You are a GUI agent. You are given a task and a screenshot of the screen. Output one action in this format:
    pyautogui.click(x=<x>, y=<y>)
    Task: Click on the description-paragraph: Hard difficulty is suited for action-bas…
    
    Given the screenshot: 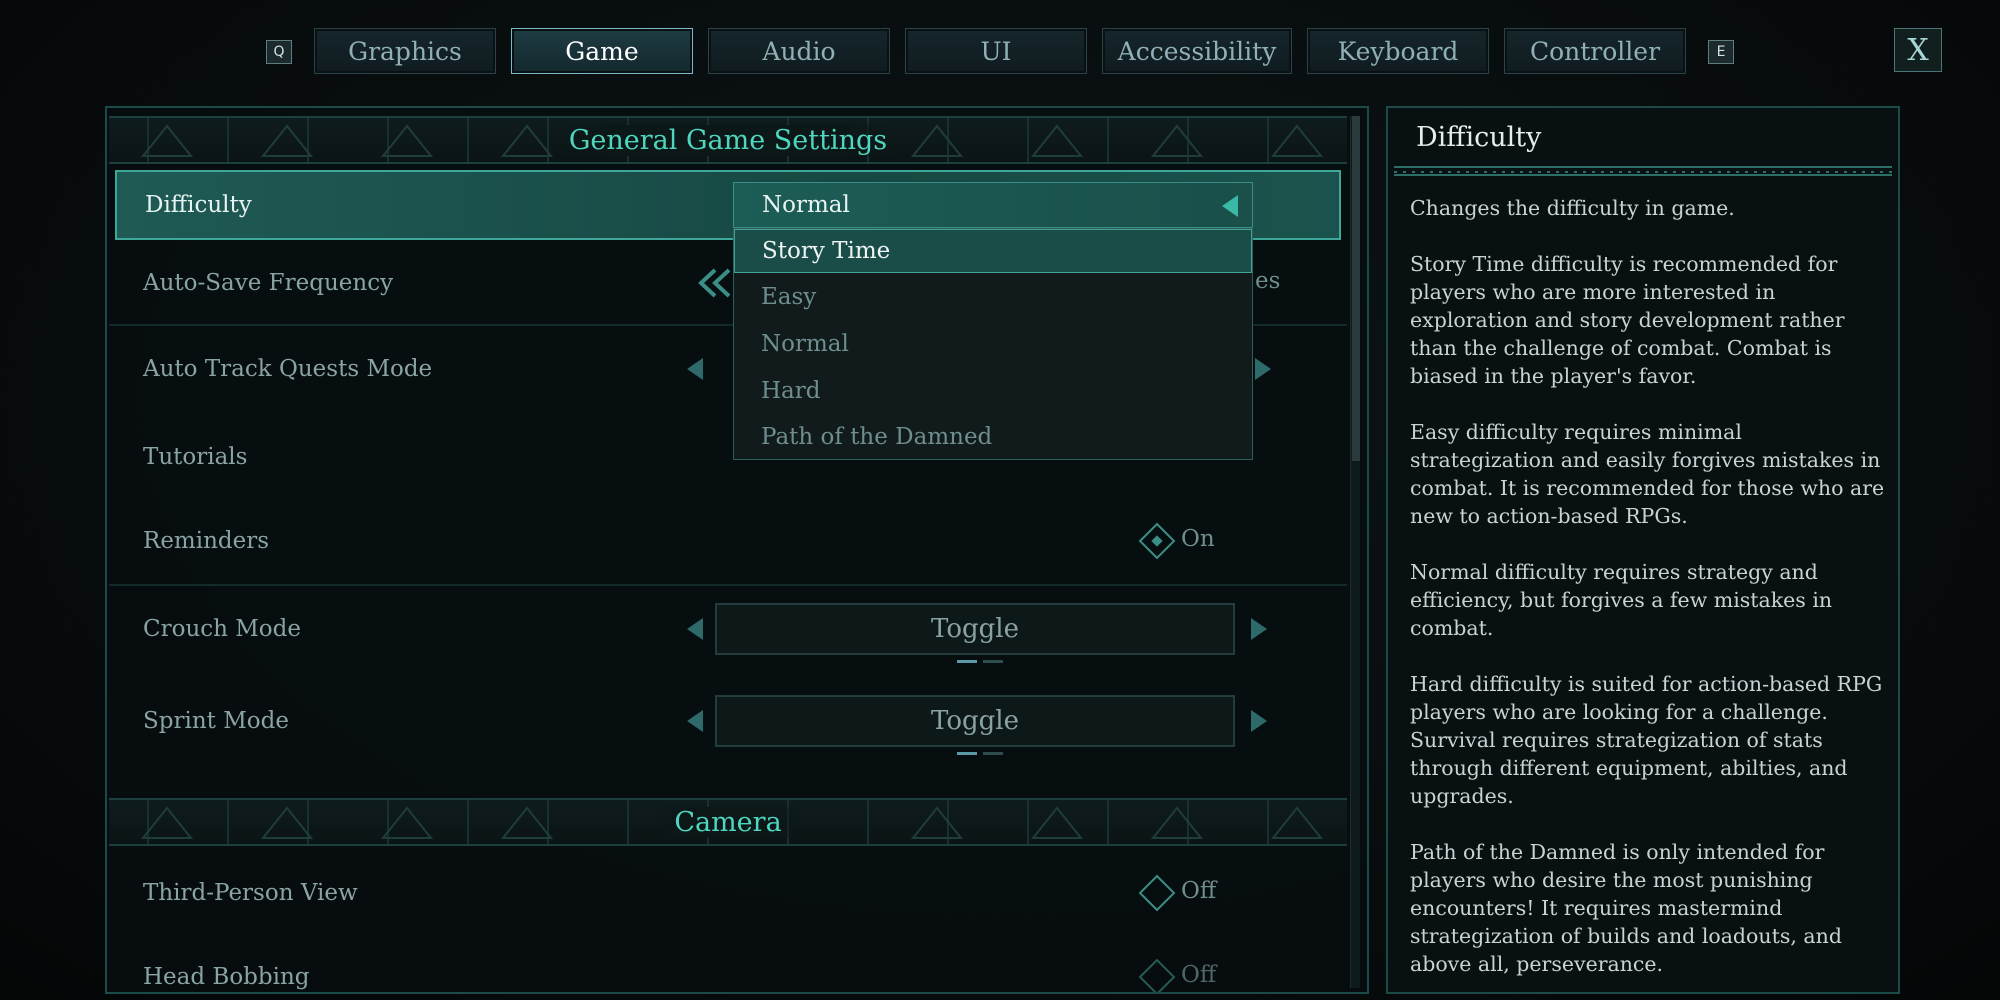 What is the action you would take?
    pyautogui.click(x=1646, y=740)
    